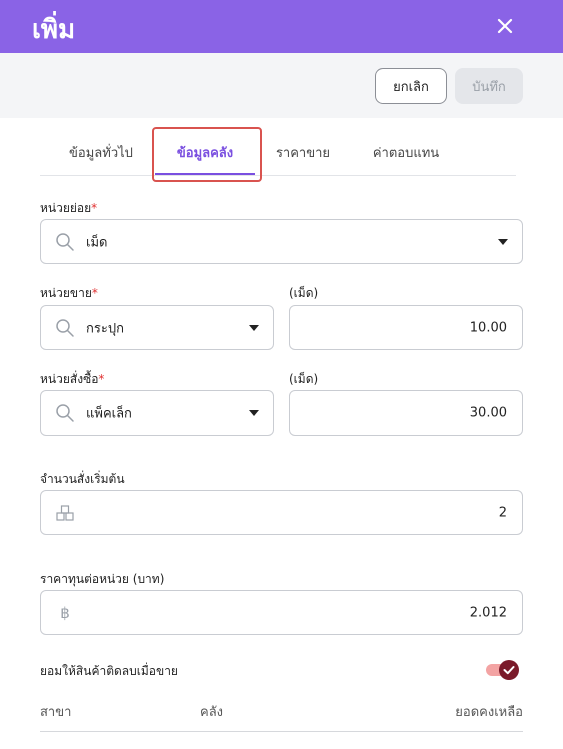  I want to click on active-tab-indicator, so click(205, 174).